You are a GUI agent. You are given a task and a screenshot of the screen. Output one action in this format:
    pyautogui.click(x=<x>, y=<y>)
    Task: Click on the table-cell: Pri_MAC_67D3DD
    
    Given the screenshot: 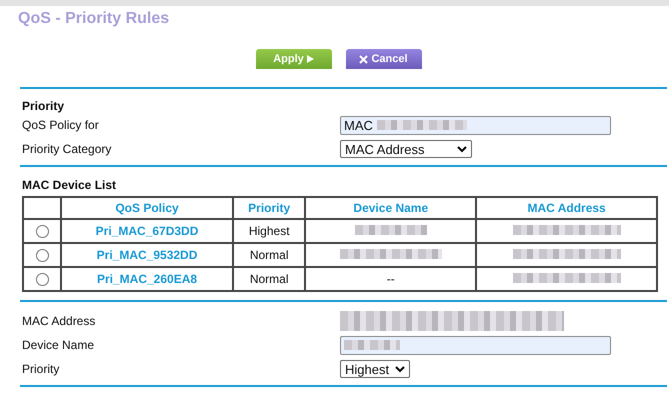 What is the action you would take?
    pyautogui.click(x=147, y=231)
    